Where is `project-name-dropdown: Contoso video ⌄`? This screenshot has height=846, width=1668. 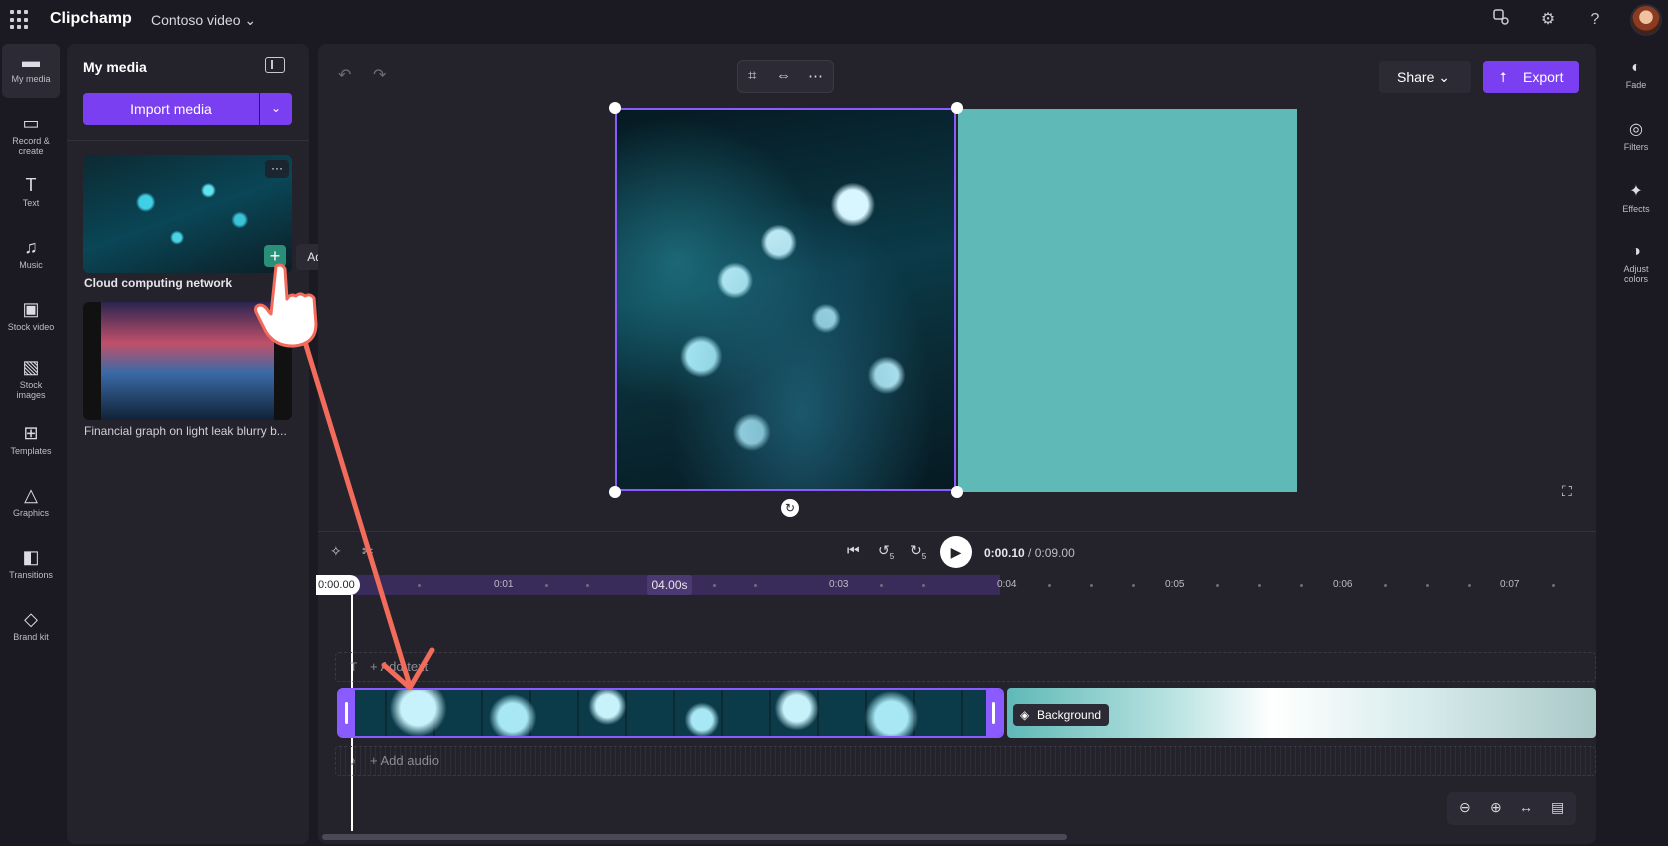
project-name-dropdown: Contoso video ⌄ is located at coordinates (203, 20).